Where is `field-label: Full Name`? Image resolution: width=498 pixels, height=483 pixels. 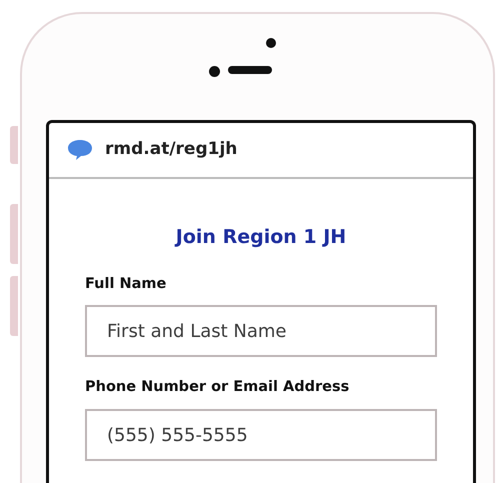 field-label: Full Name is located at coordinates (126, 284).